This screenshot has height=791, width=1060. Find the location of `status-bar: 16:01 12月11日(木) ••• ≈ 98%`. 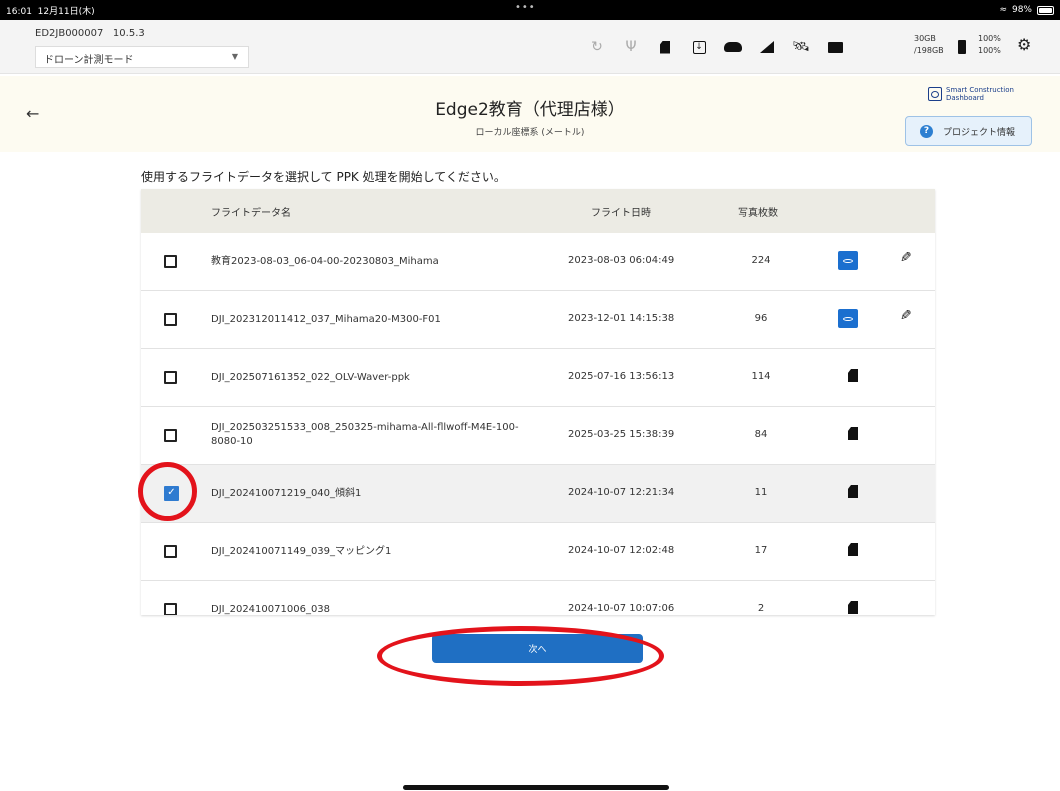

status-bar: 16:01 12月11日(木) ••• ≈ 98% is located at coordinates (530, 10).